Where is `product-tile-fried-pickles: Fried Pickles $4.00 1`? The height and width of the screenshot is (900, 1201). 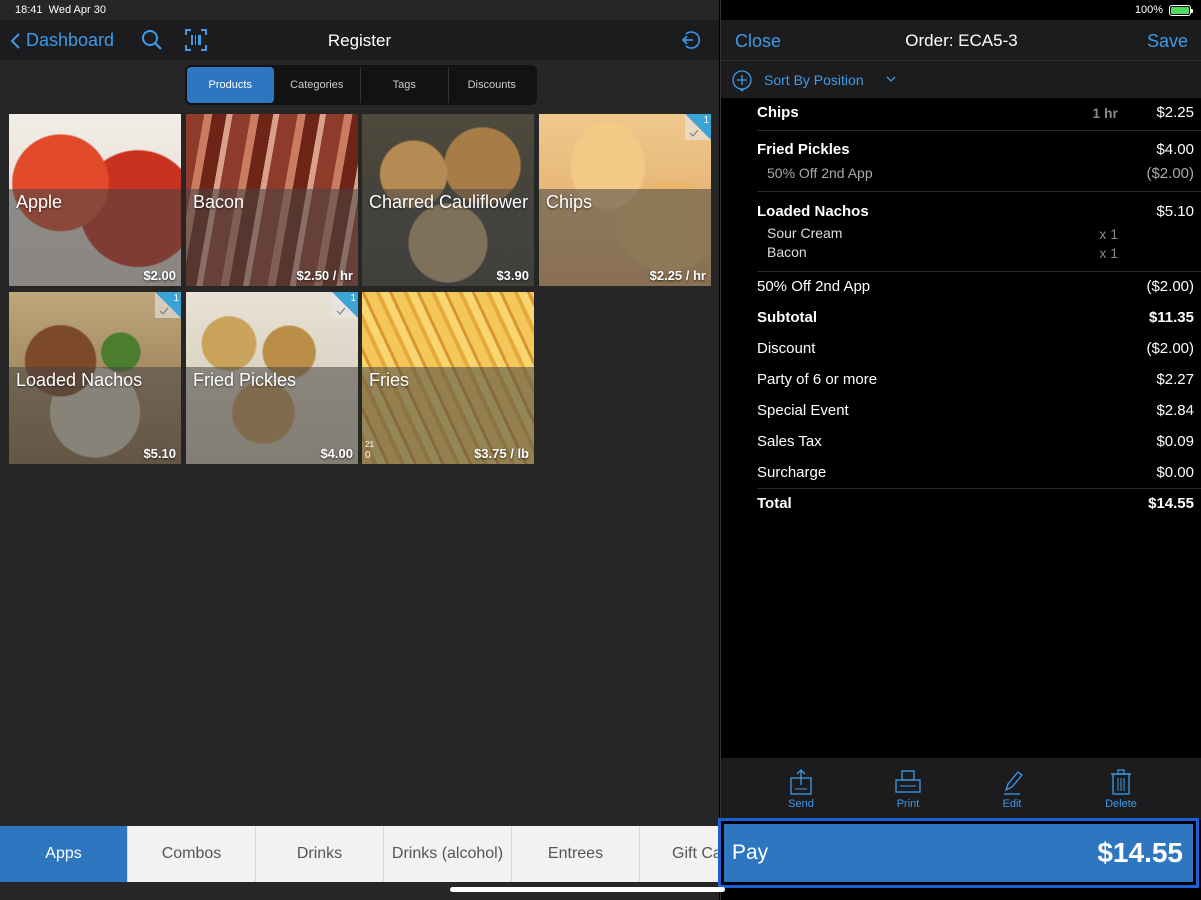
product-tile-fried-pickles: Fried Pickles $4.00 1 is located at coordinates (272, 378).